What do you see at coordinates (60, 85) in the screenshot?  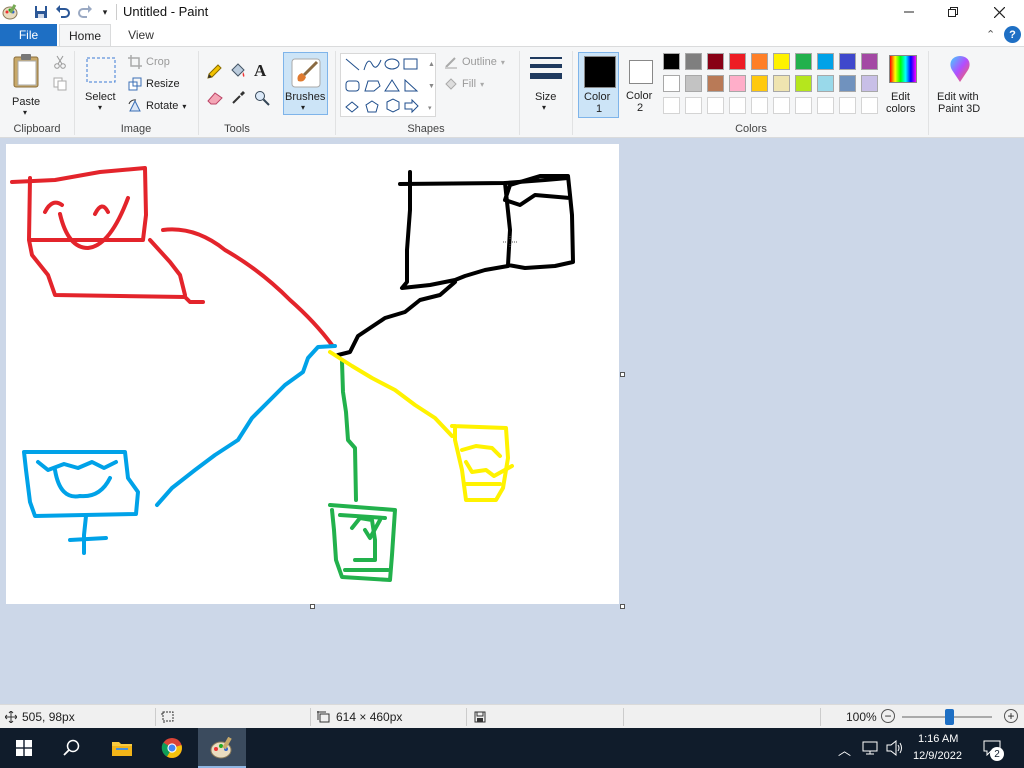 I see `copy-icon` at bounding box center [60, 85].